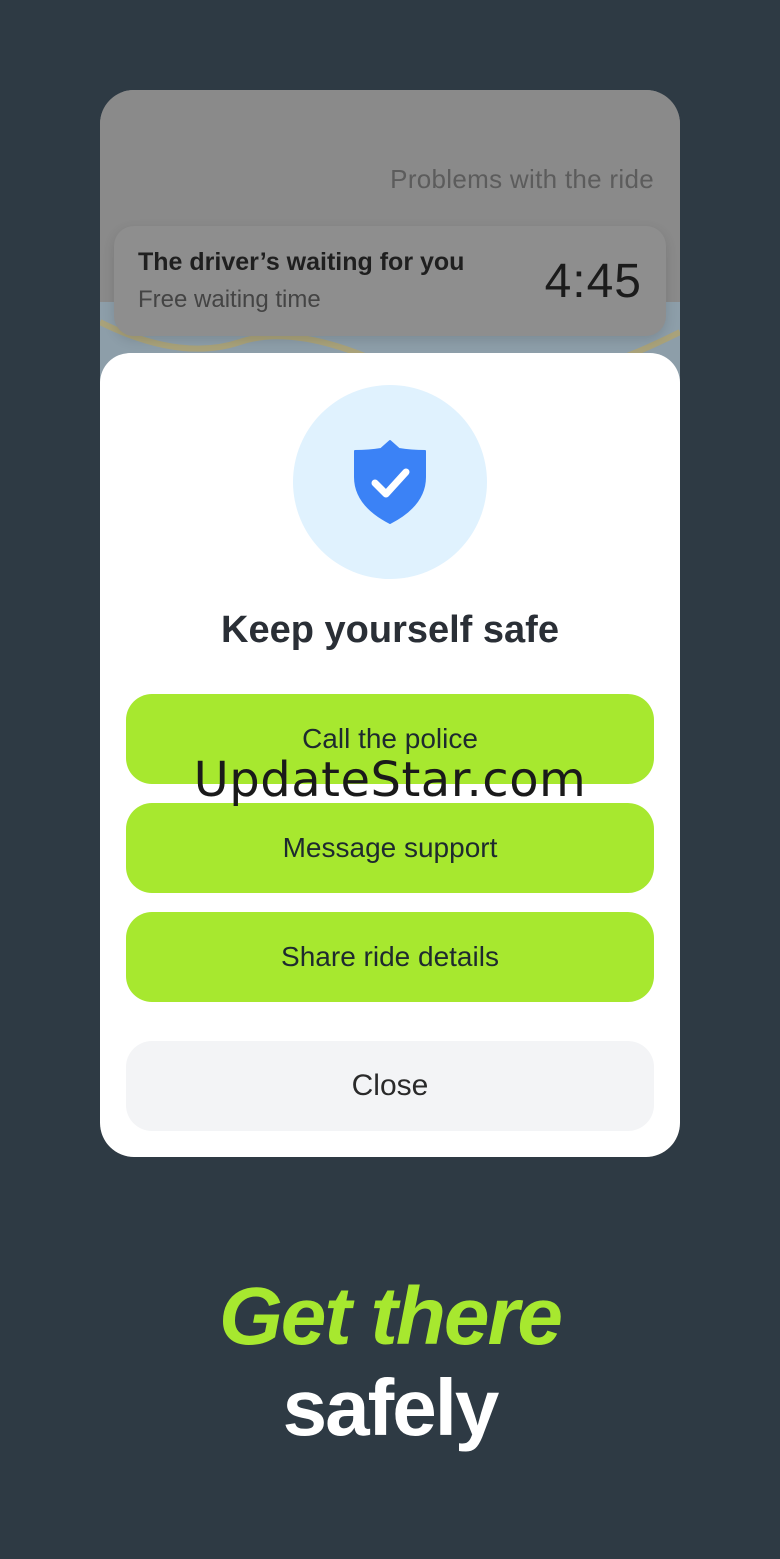 The image size is (780, 1559). Describe the element at coordinates (522, 179) in the screenshot. I see `problems-with-ride-link: Problems with the ride` at that location.